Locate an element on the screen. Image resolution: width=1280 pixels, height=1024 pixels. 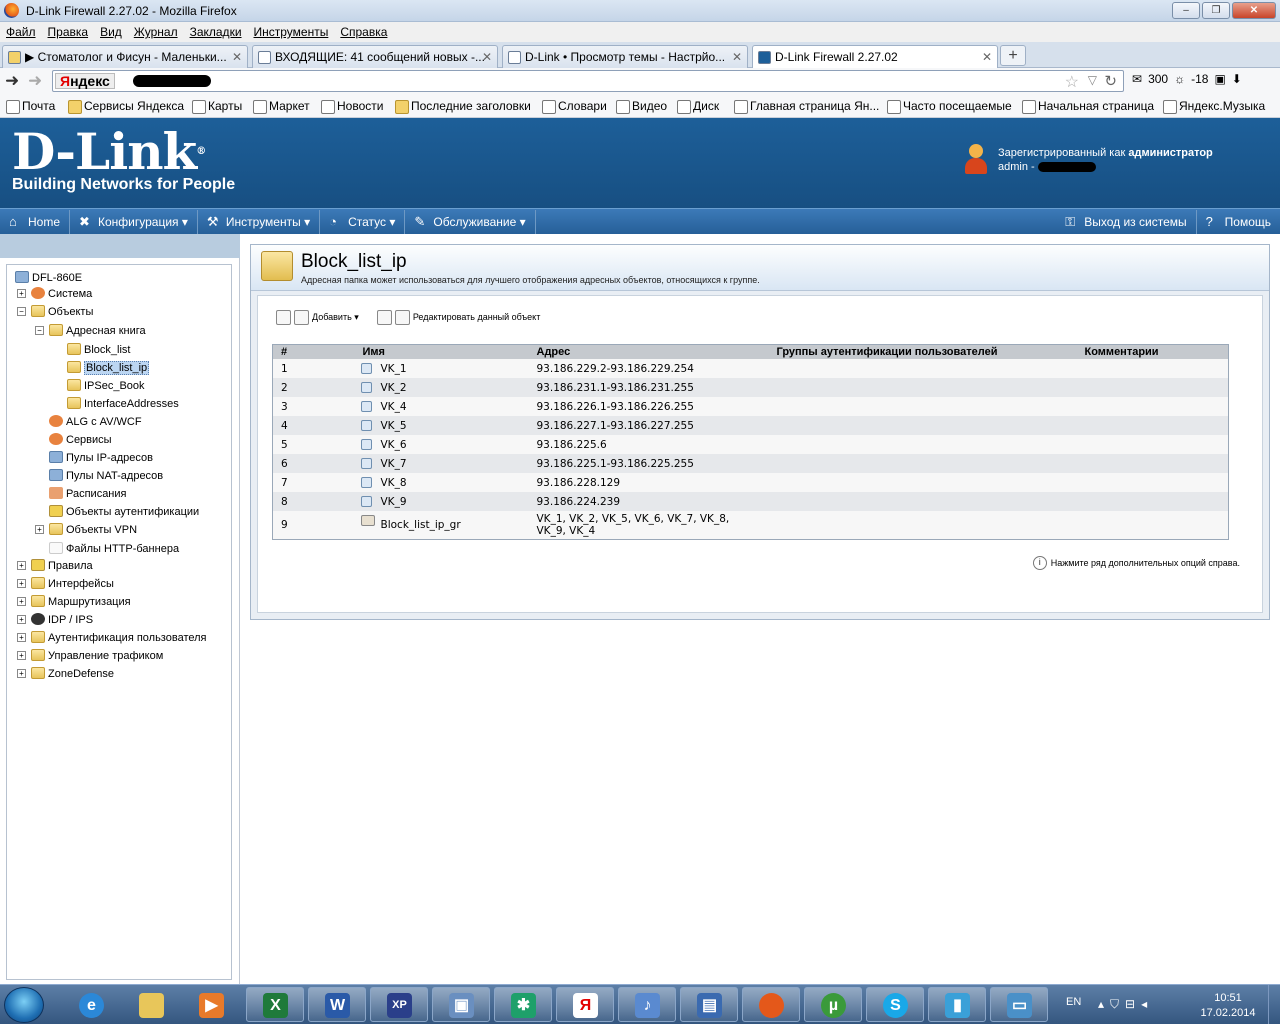
cell-name: VK_1 is located at coordinates (441, 368).